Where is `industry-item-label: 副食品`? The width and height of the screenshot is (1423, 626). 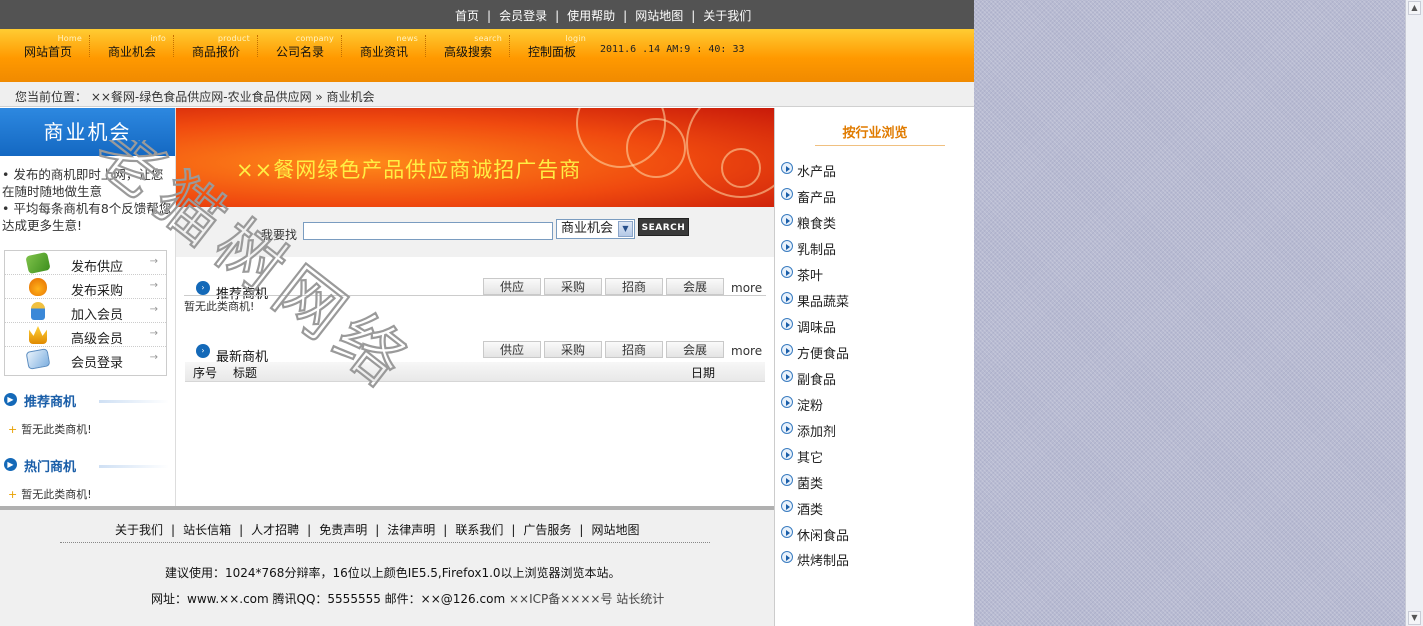
industry-item-label: 副食品 is located at coordinates (817, 380).